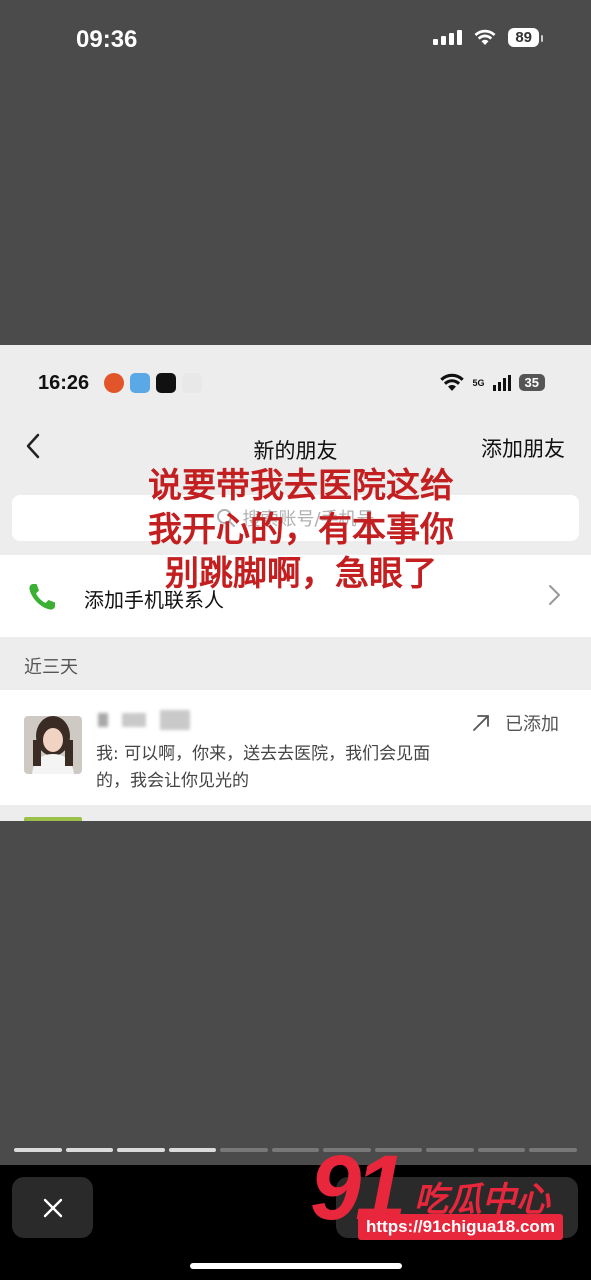  I want to click on story-progress, so click(296, 1150).